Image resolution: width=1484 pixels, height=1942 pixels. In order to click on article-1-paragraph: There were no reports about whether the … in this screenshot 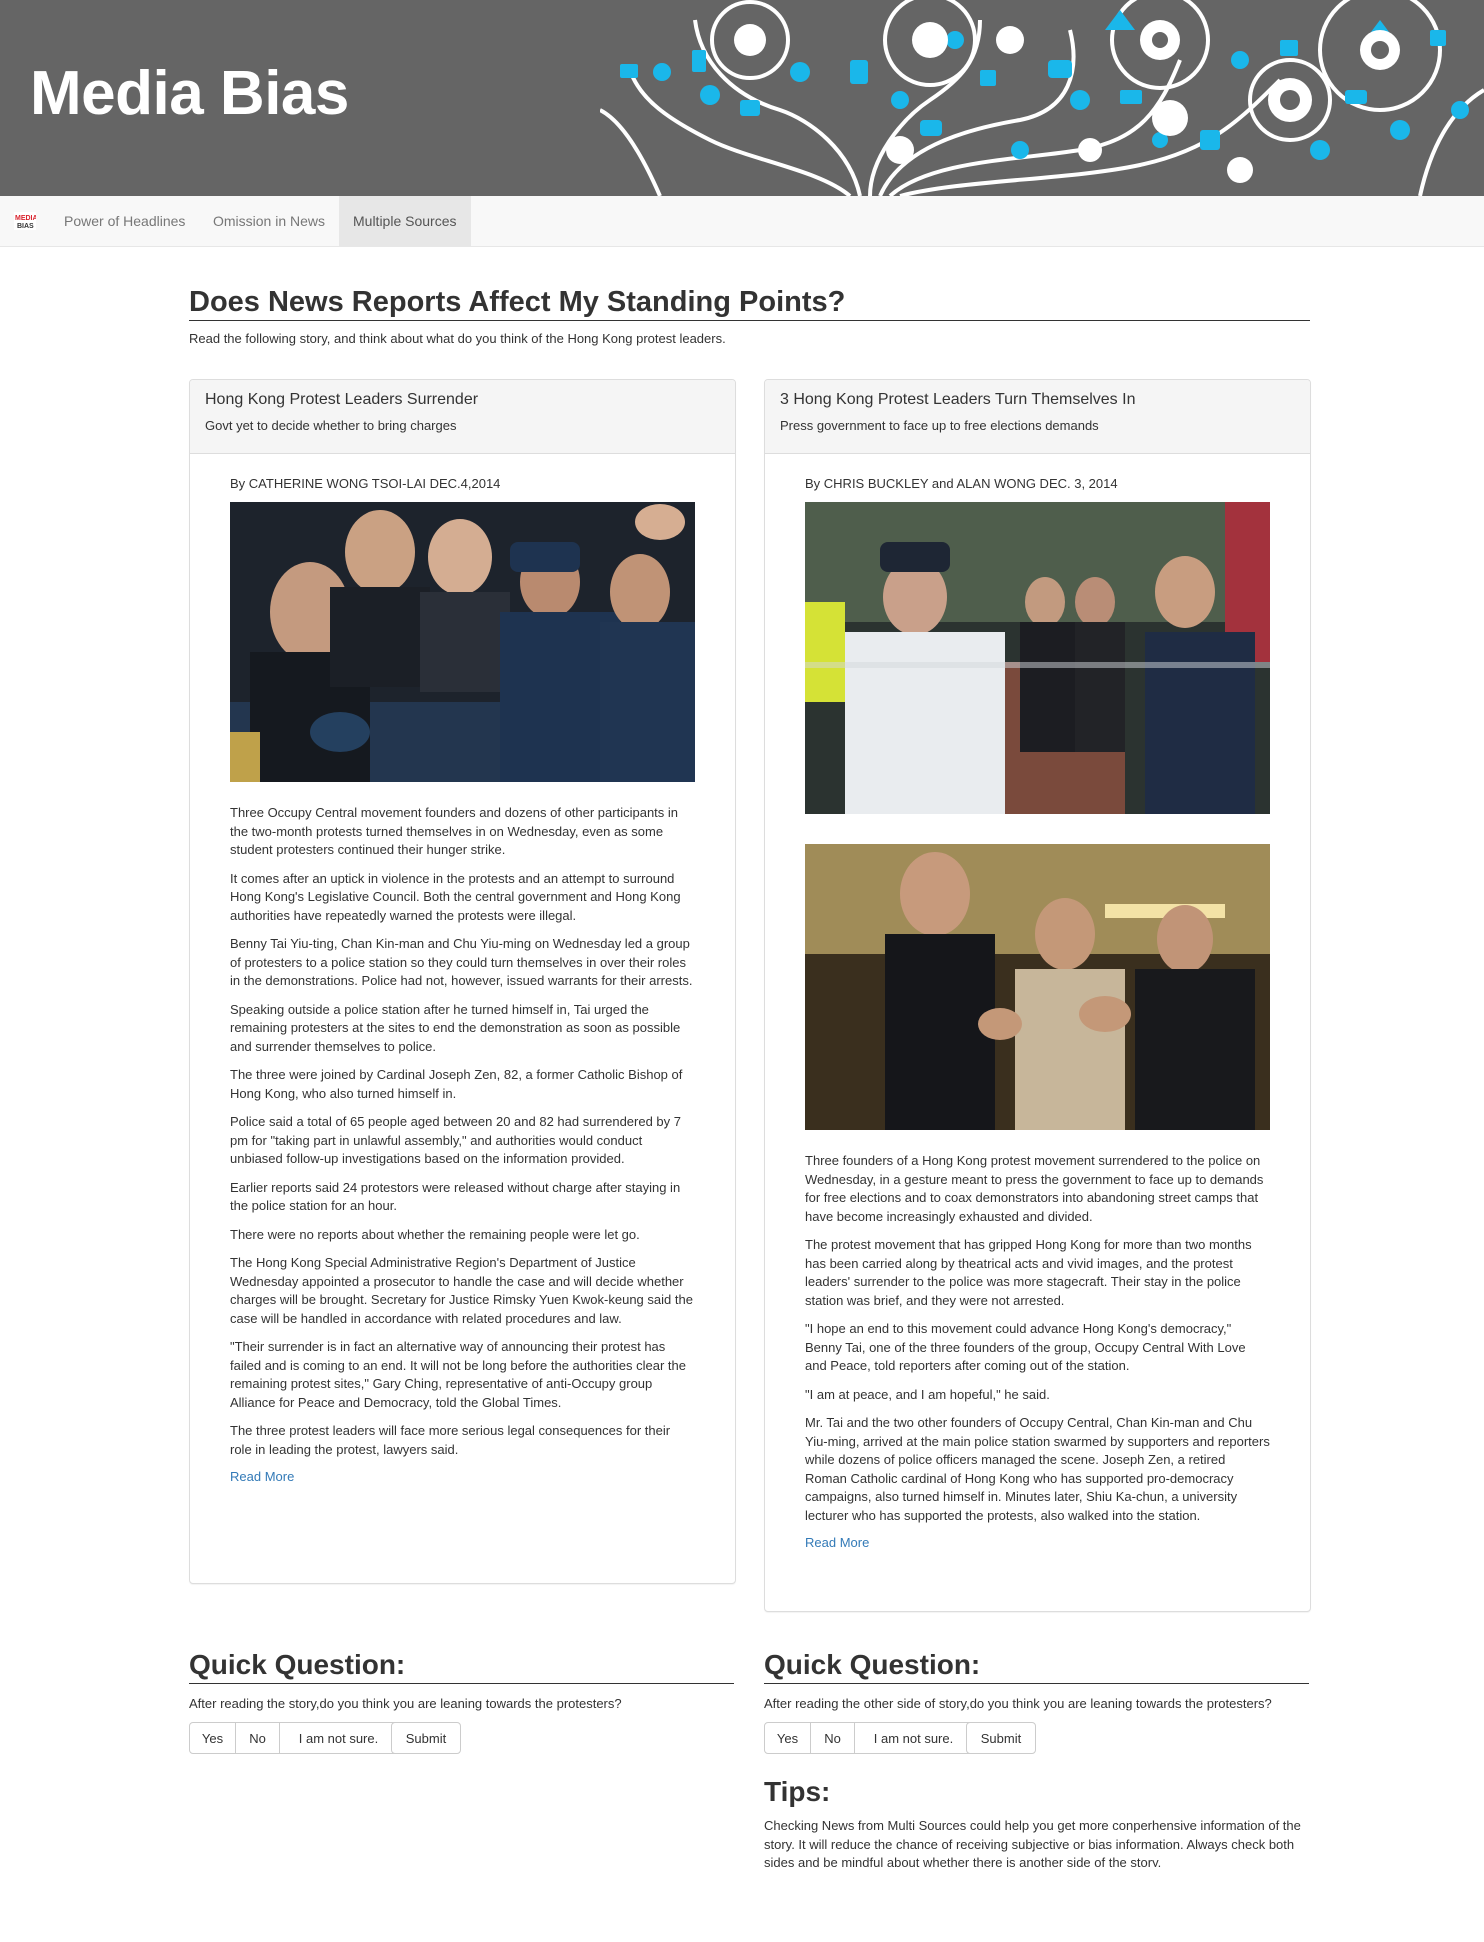, I will do `click(435, 1234)`.